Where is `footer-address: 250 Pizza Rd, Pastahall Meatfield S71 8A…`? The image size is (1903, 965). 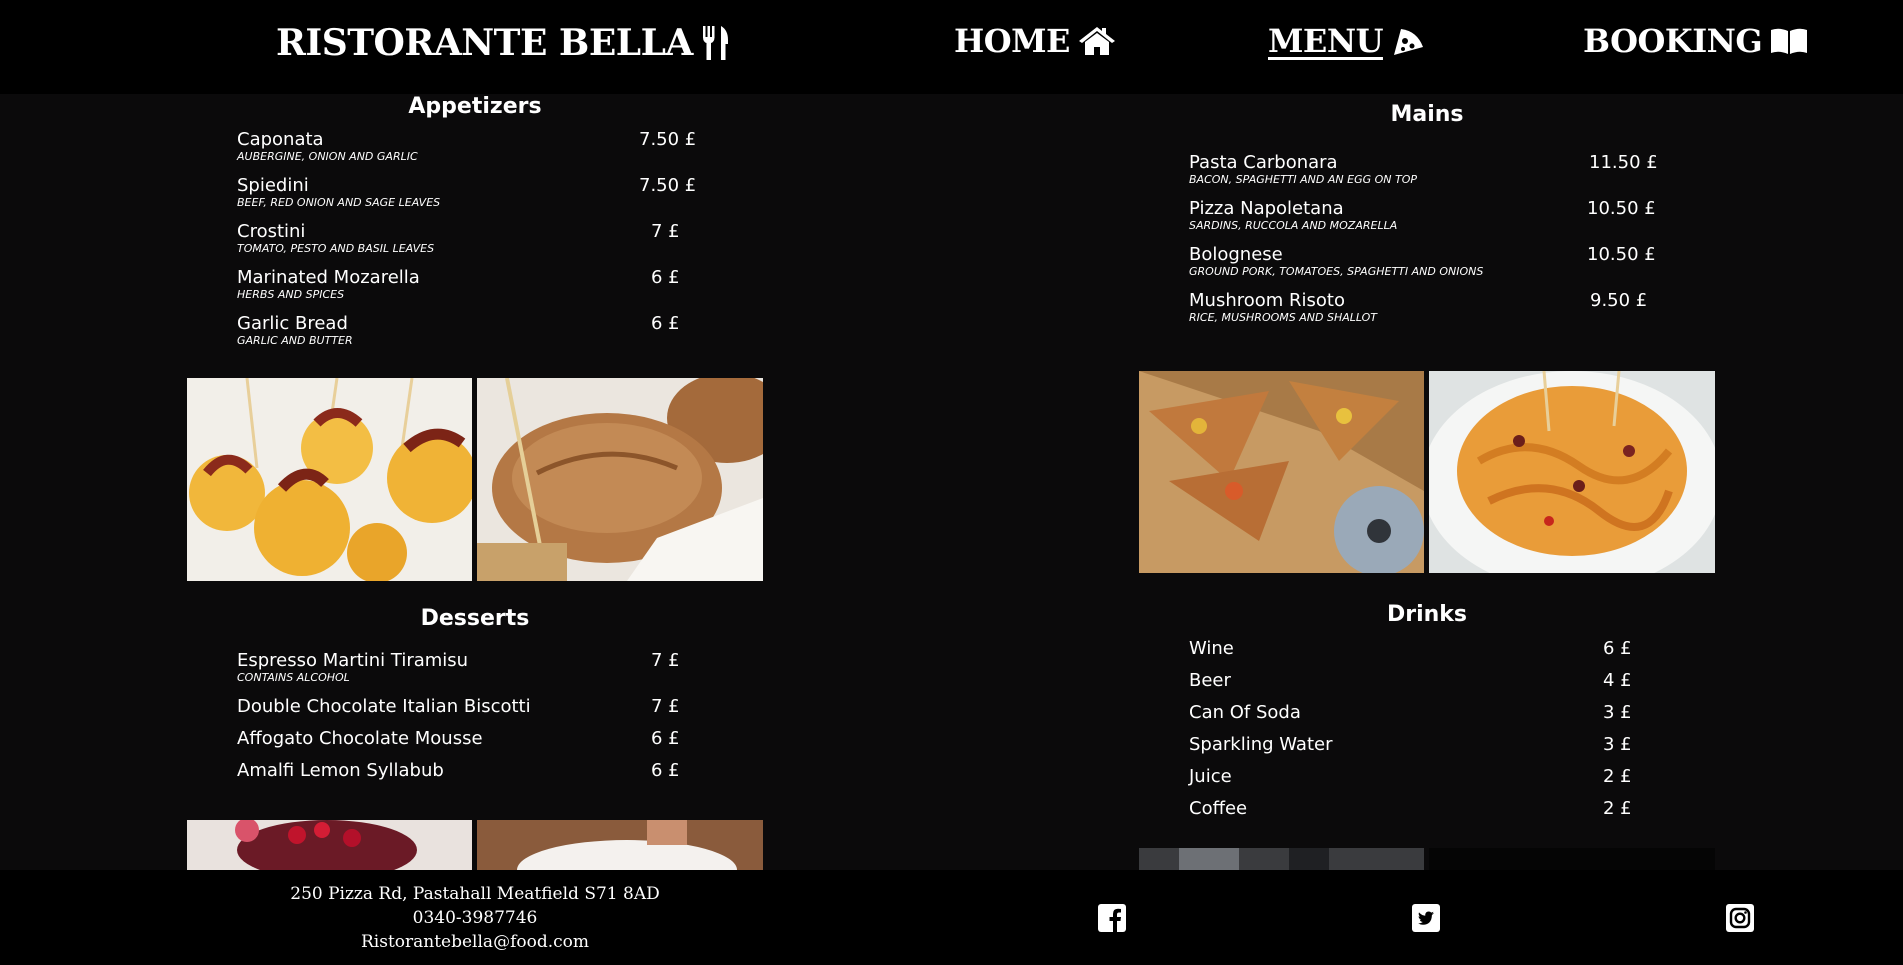
footer-address: 250 Pizza Rd, Pastahall Meatfield S71 8A… is located at coordinates (475, 894).